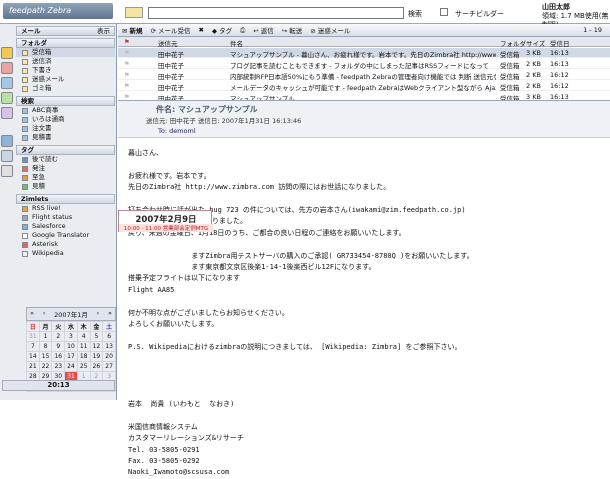 This screenshot has width=610, height=479. I want to click on tag-item: 後で読む, so click(65, 159).